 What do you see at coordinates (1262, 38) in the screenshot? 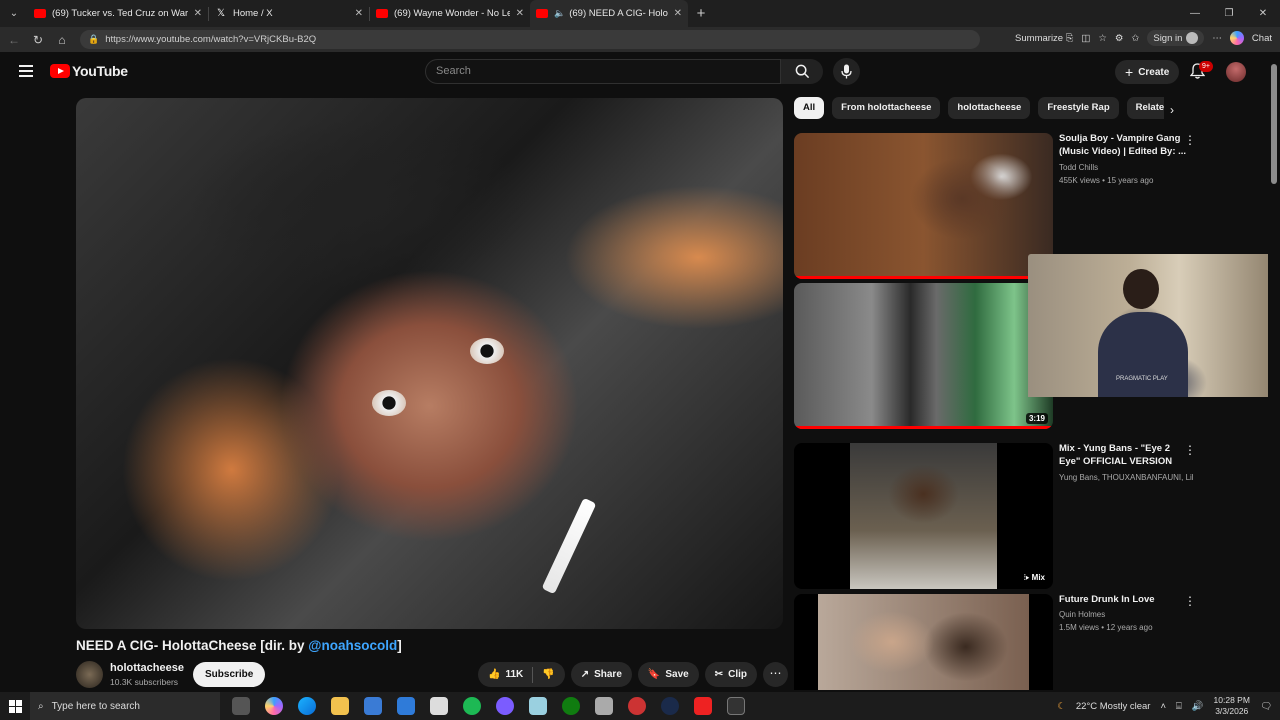
I see `chat-button: Chat` at bounding box center [1262, 38].